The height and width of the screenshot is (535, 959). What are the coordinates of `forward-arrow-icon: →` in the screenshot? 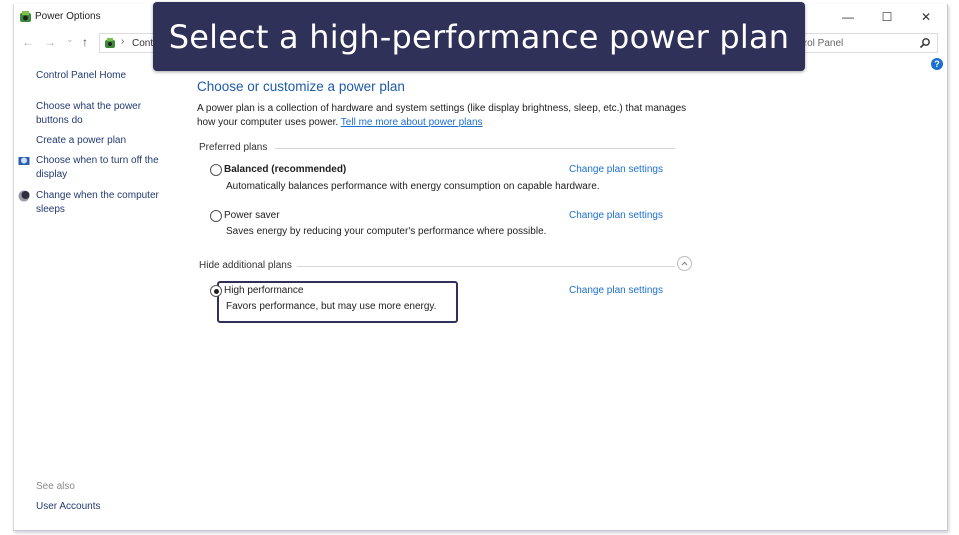 It's located at (50, 42).